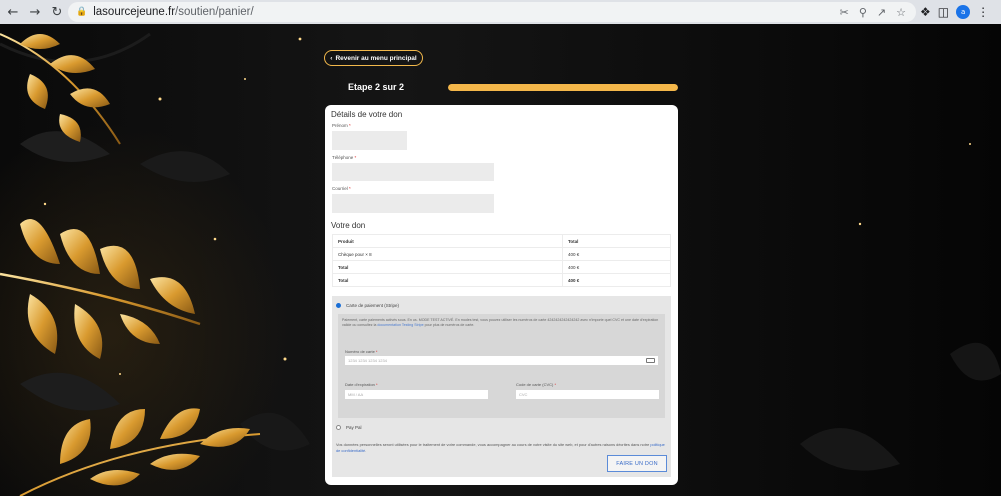 The width and height of the screenshot is (1001, 496). I want to click on table-header-row: Produit Total, so click(501, 241).